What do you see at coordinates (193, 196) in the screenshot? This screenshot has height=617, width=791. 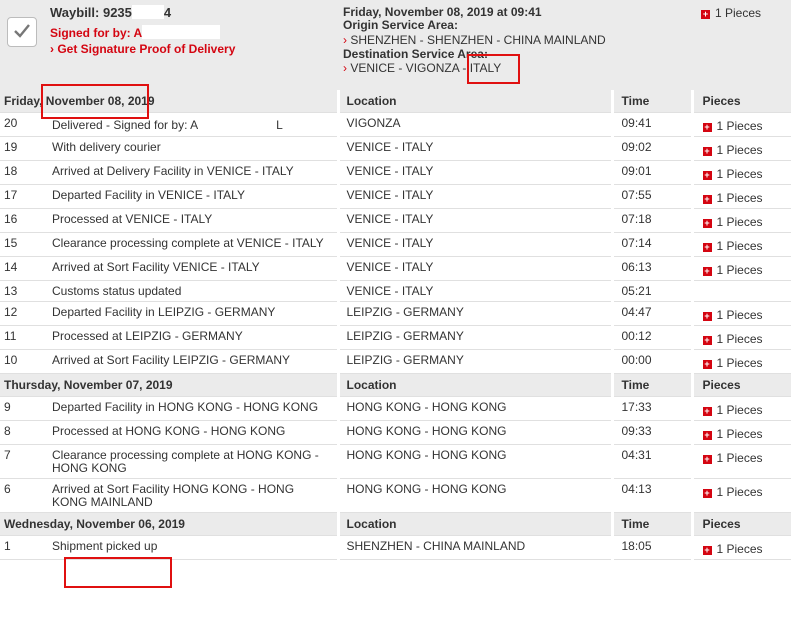 I see `event-description: Departed Facility in VENICE - ITALY` at bounding box center [193, 196].